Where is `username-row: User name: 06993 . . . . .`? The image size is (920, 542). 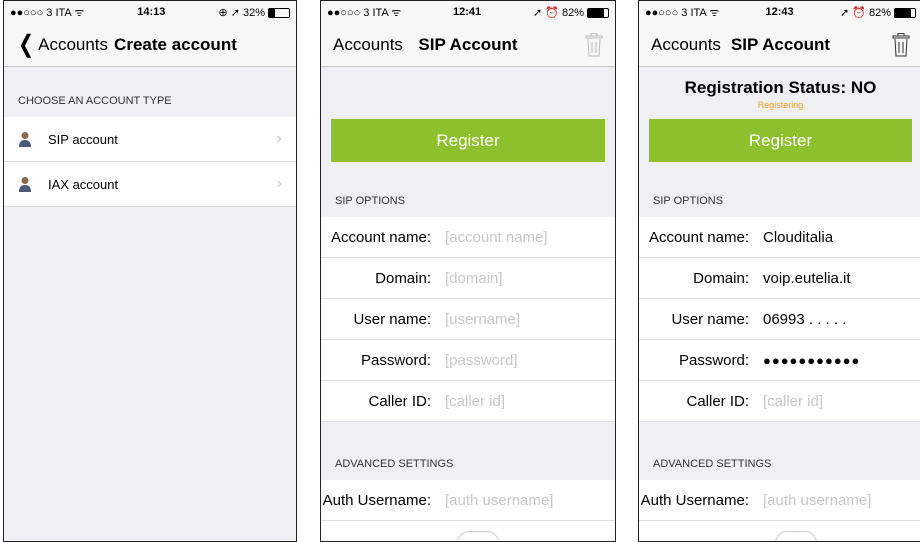
username-row: User name: 06993 . . . . . is located at coordinates (779, 319).